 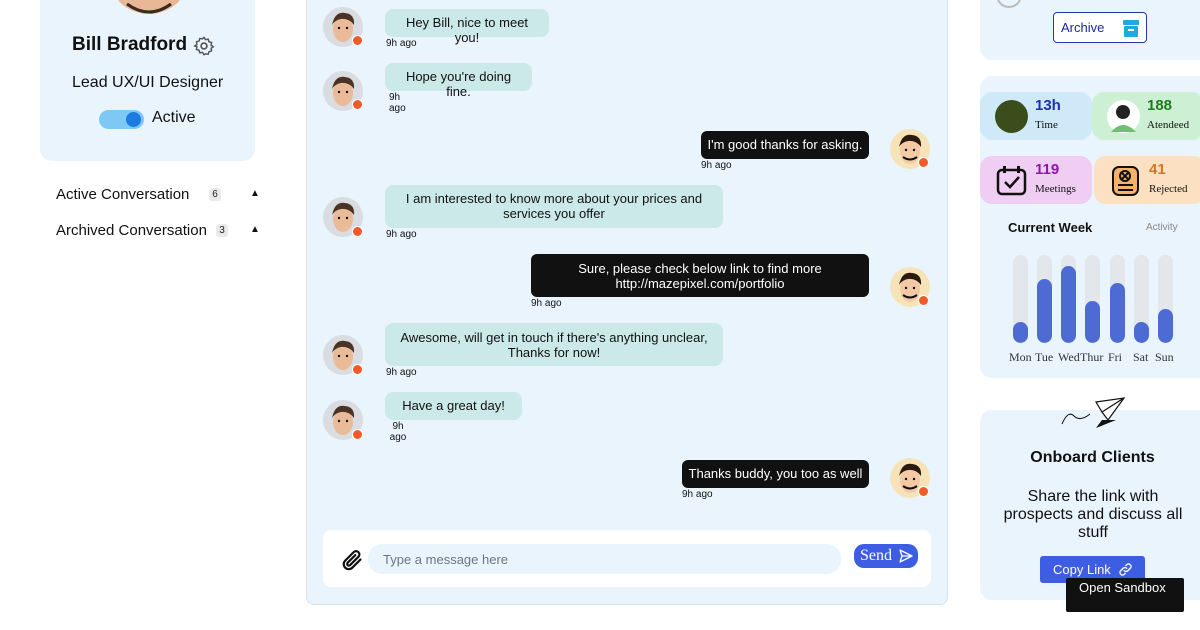 What do you see at coordinates (204, 46) in the screenshot?
I see `gear-icon` at bounding box center [204, 46].